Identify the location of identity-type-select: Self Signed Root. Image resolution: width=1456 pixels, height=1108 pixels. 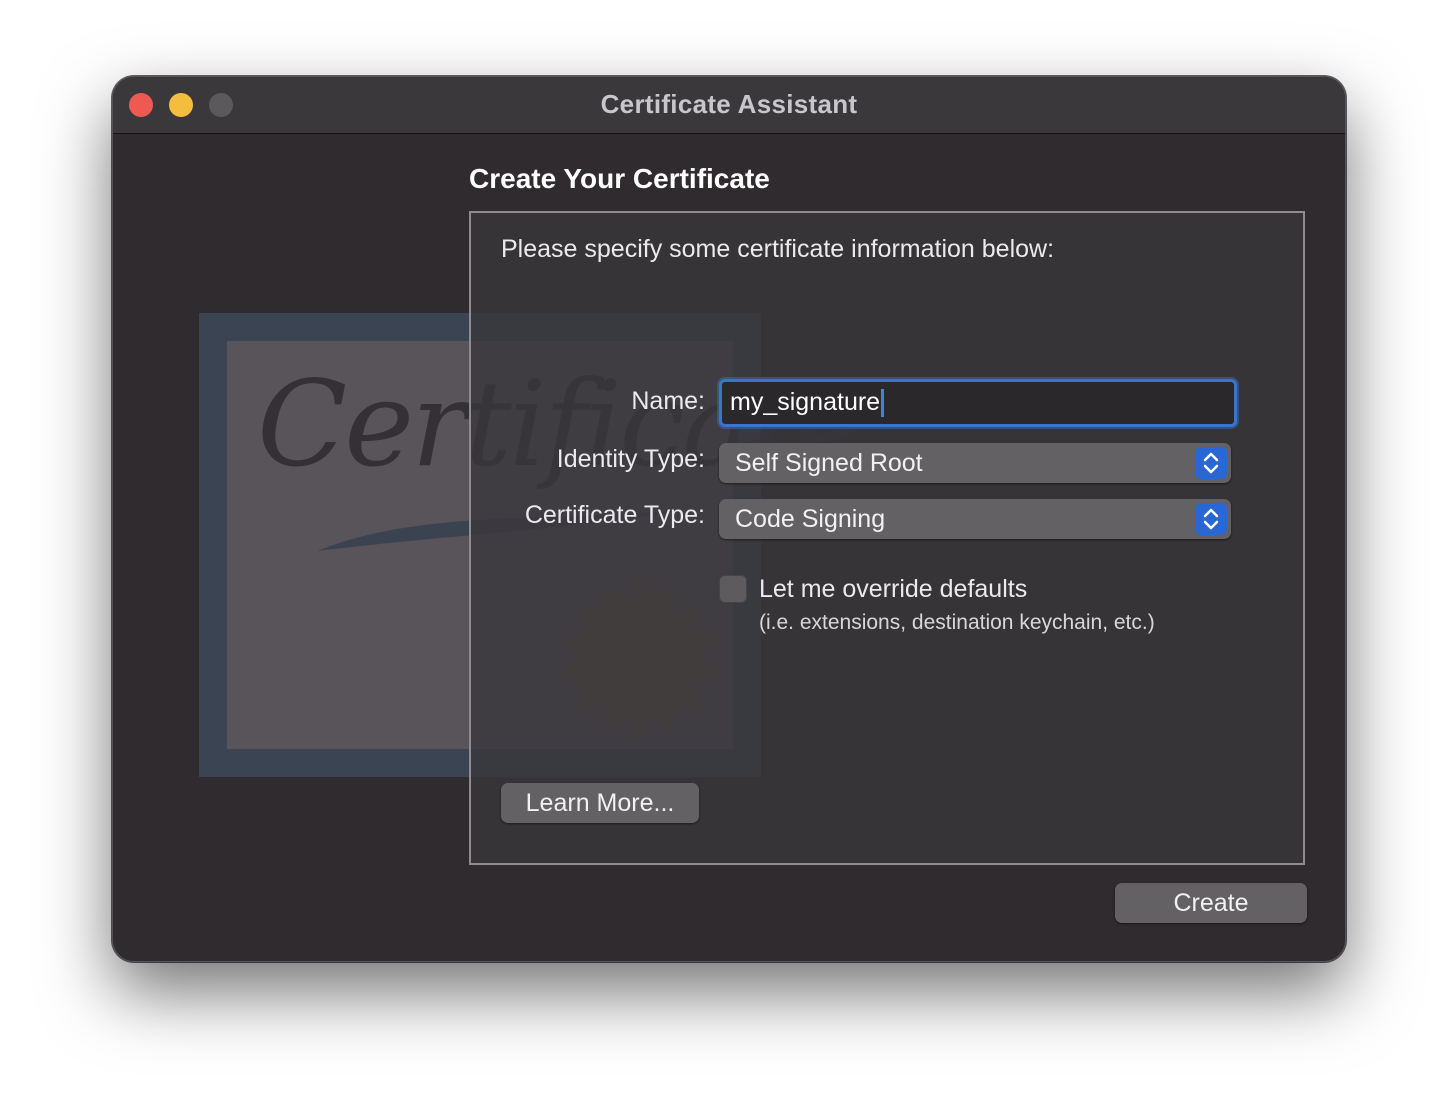
(975, 463).